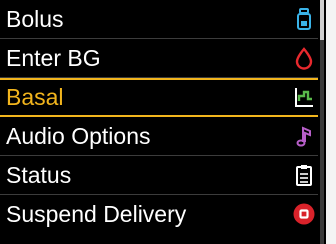  Describe the element at coordinates (35, 19) in the screenshot. I see `menu-item-label: Bolus` at that location.